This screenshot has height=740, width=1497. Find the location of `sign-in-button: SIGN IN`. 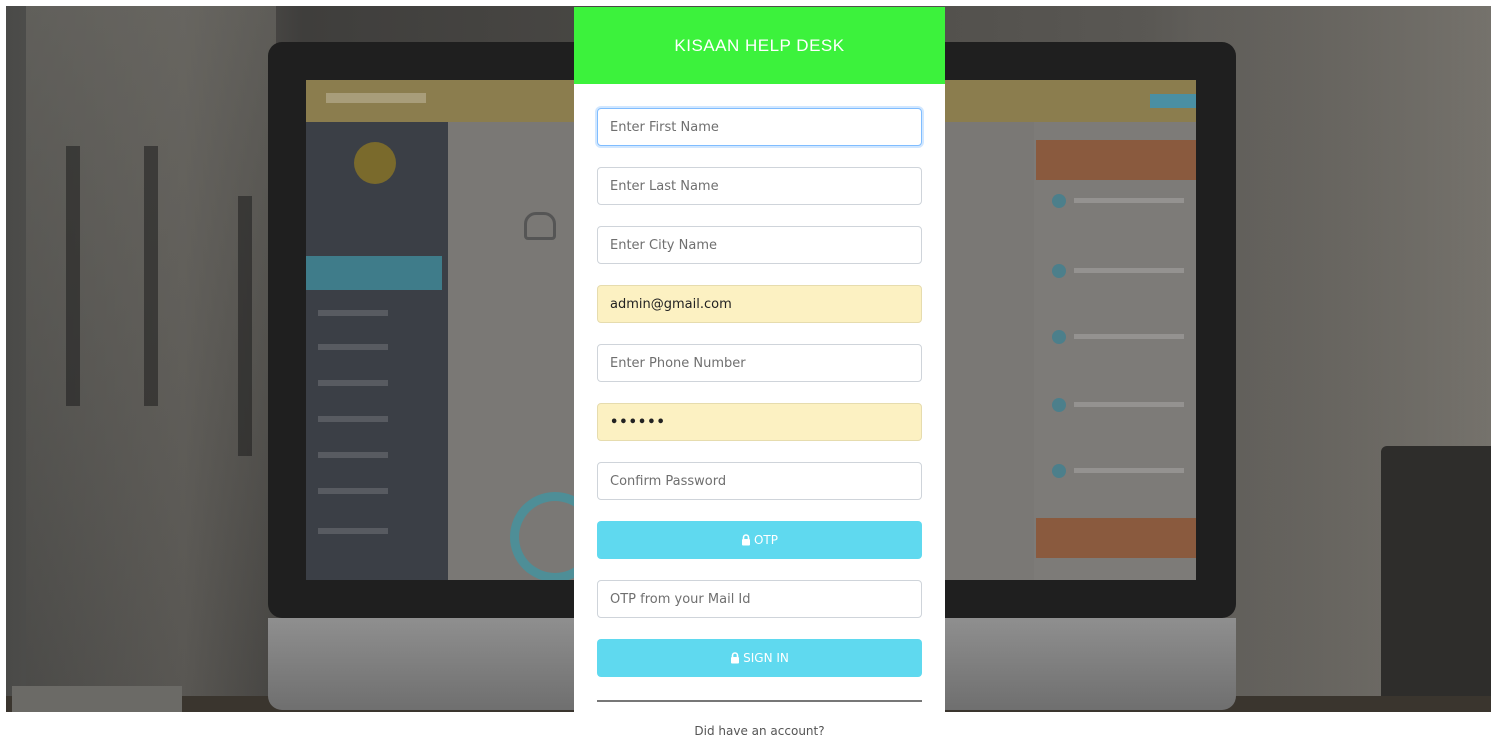

sign-in-button: SIGN IN is located at coordinates (759, 658).